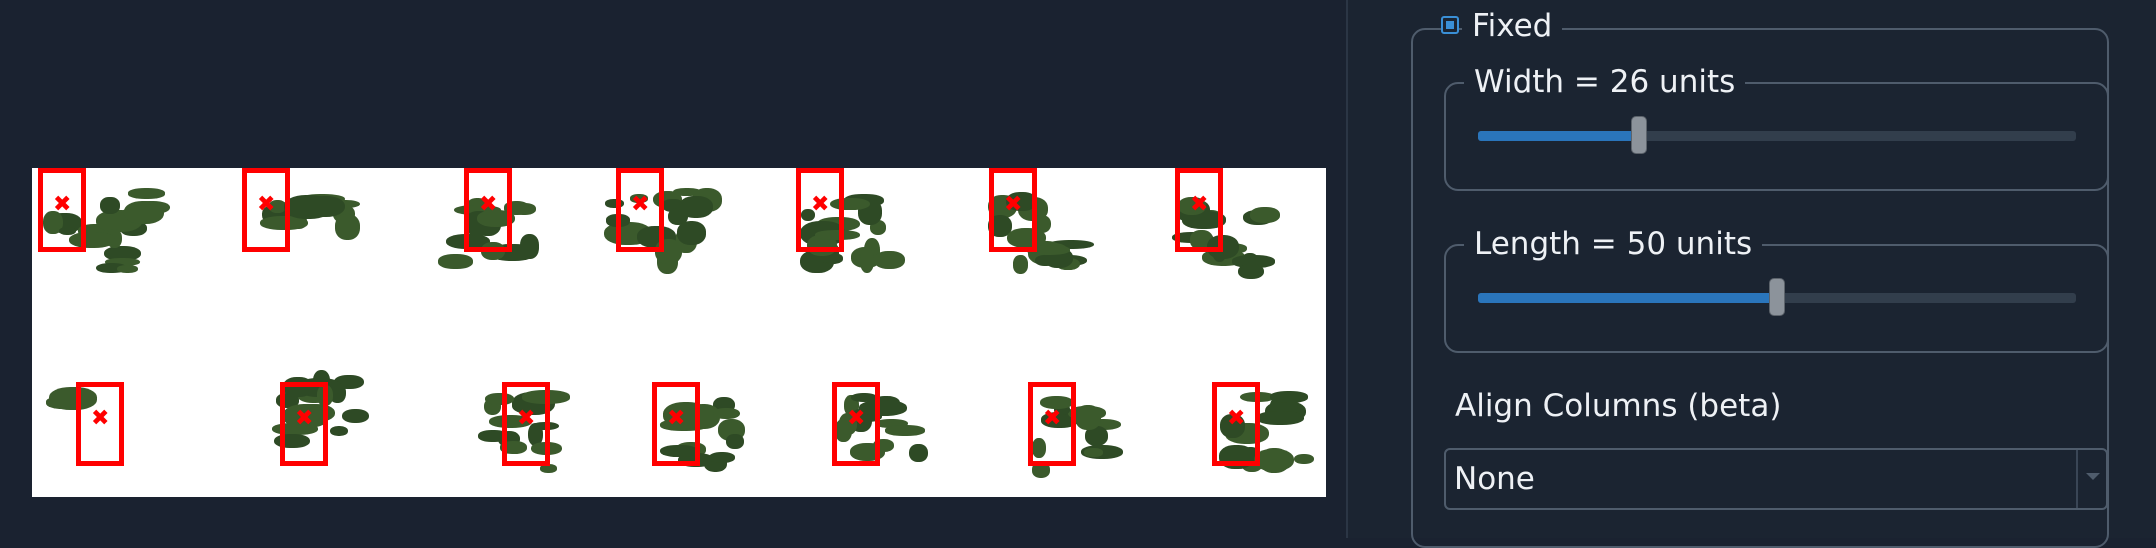 Image resolution: width=2156 pixels, height=548 pixels. I want to click on vegetation-patch, so click(71, 398).